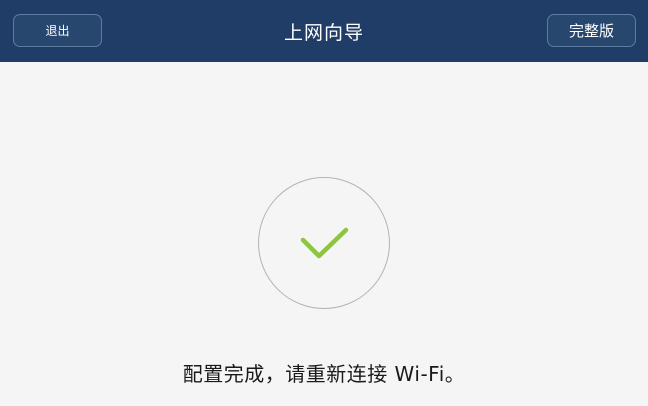 The height and width of the screenshot is (406, 648). I want to click on checkmark-icon, so click(324, 243).